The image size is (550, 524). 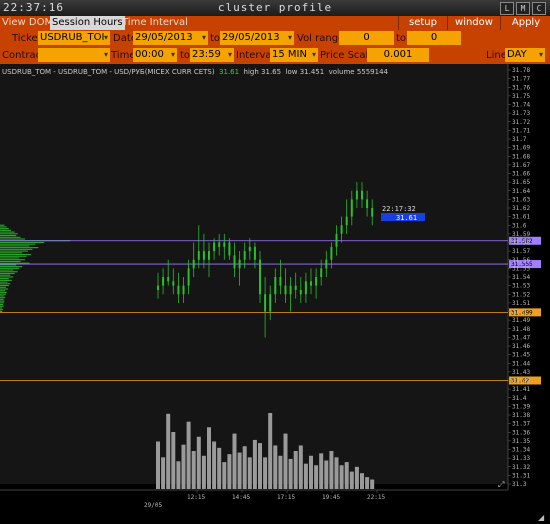 What do you see at coordinates (74, 55) in the screenshot?
I see `contract-select` at bounding box center [74, 55].